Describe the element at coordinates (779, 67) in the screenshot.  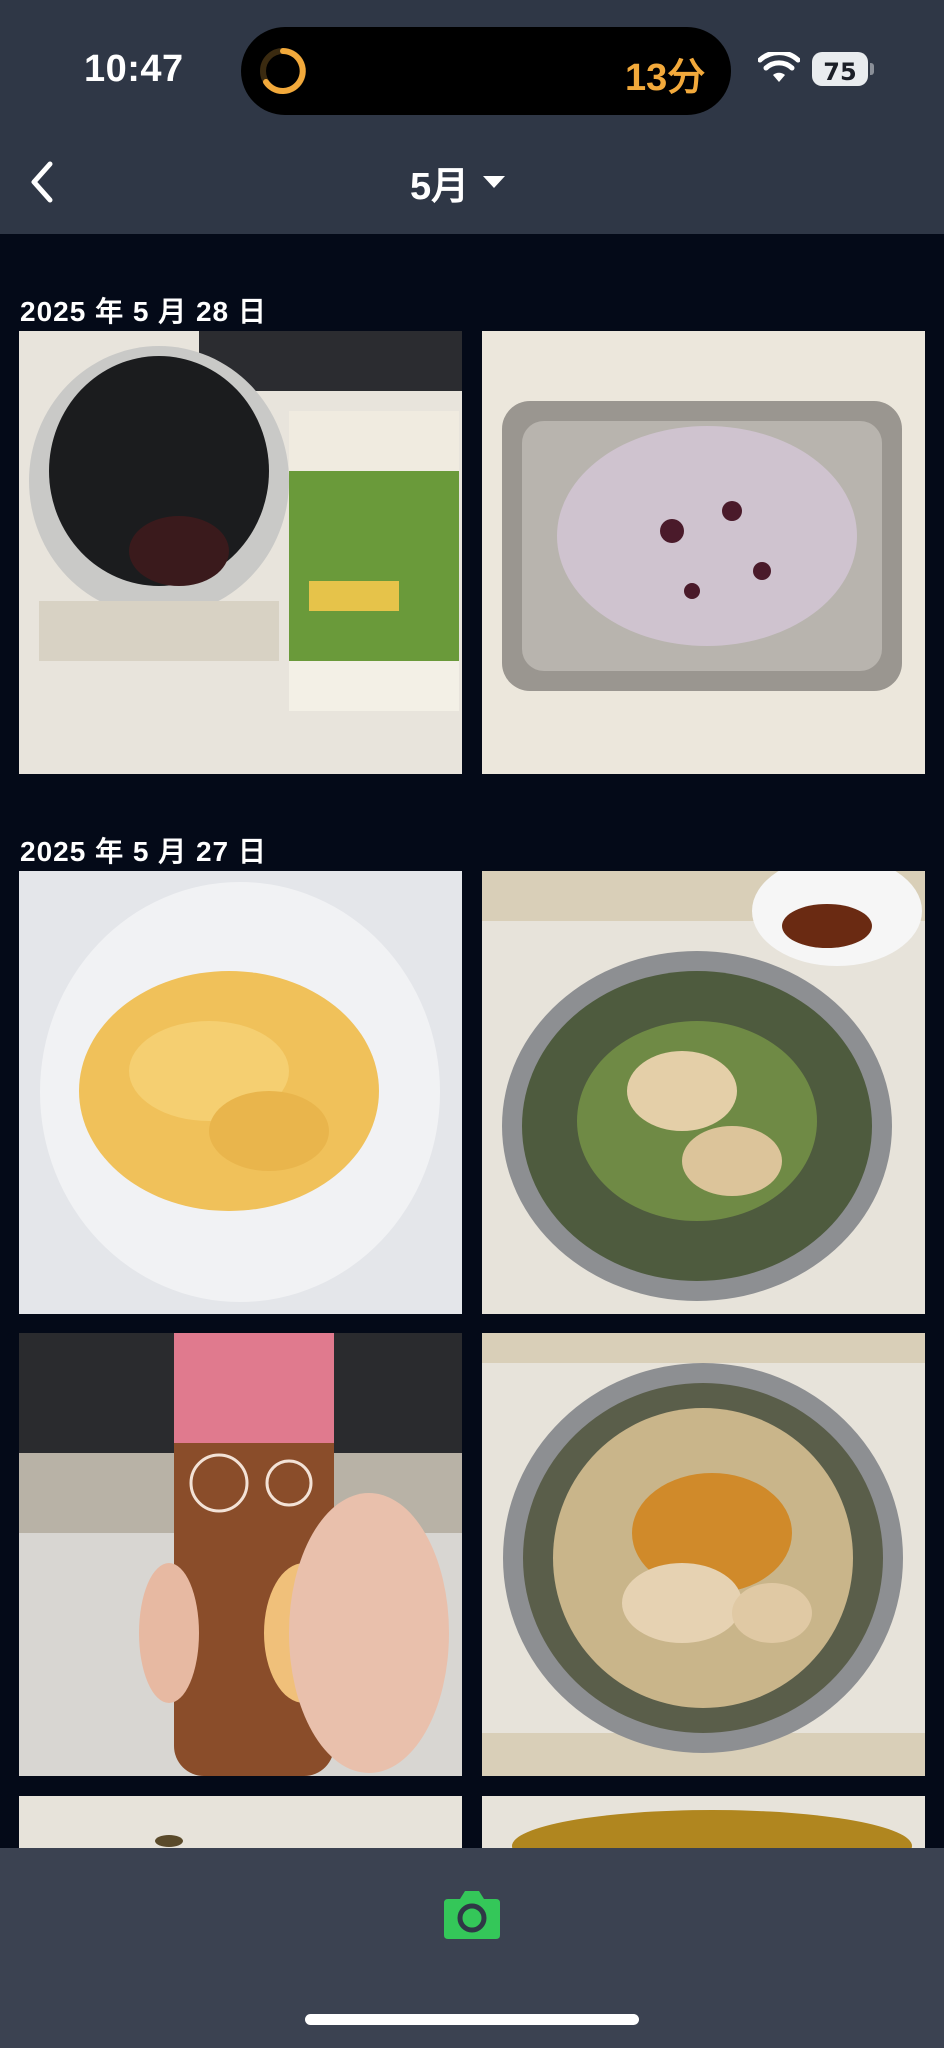
I see `wifi-icon` at that location.